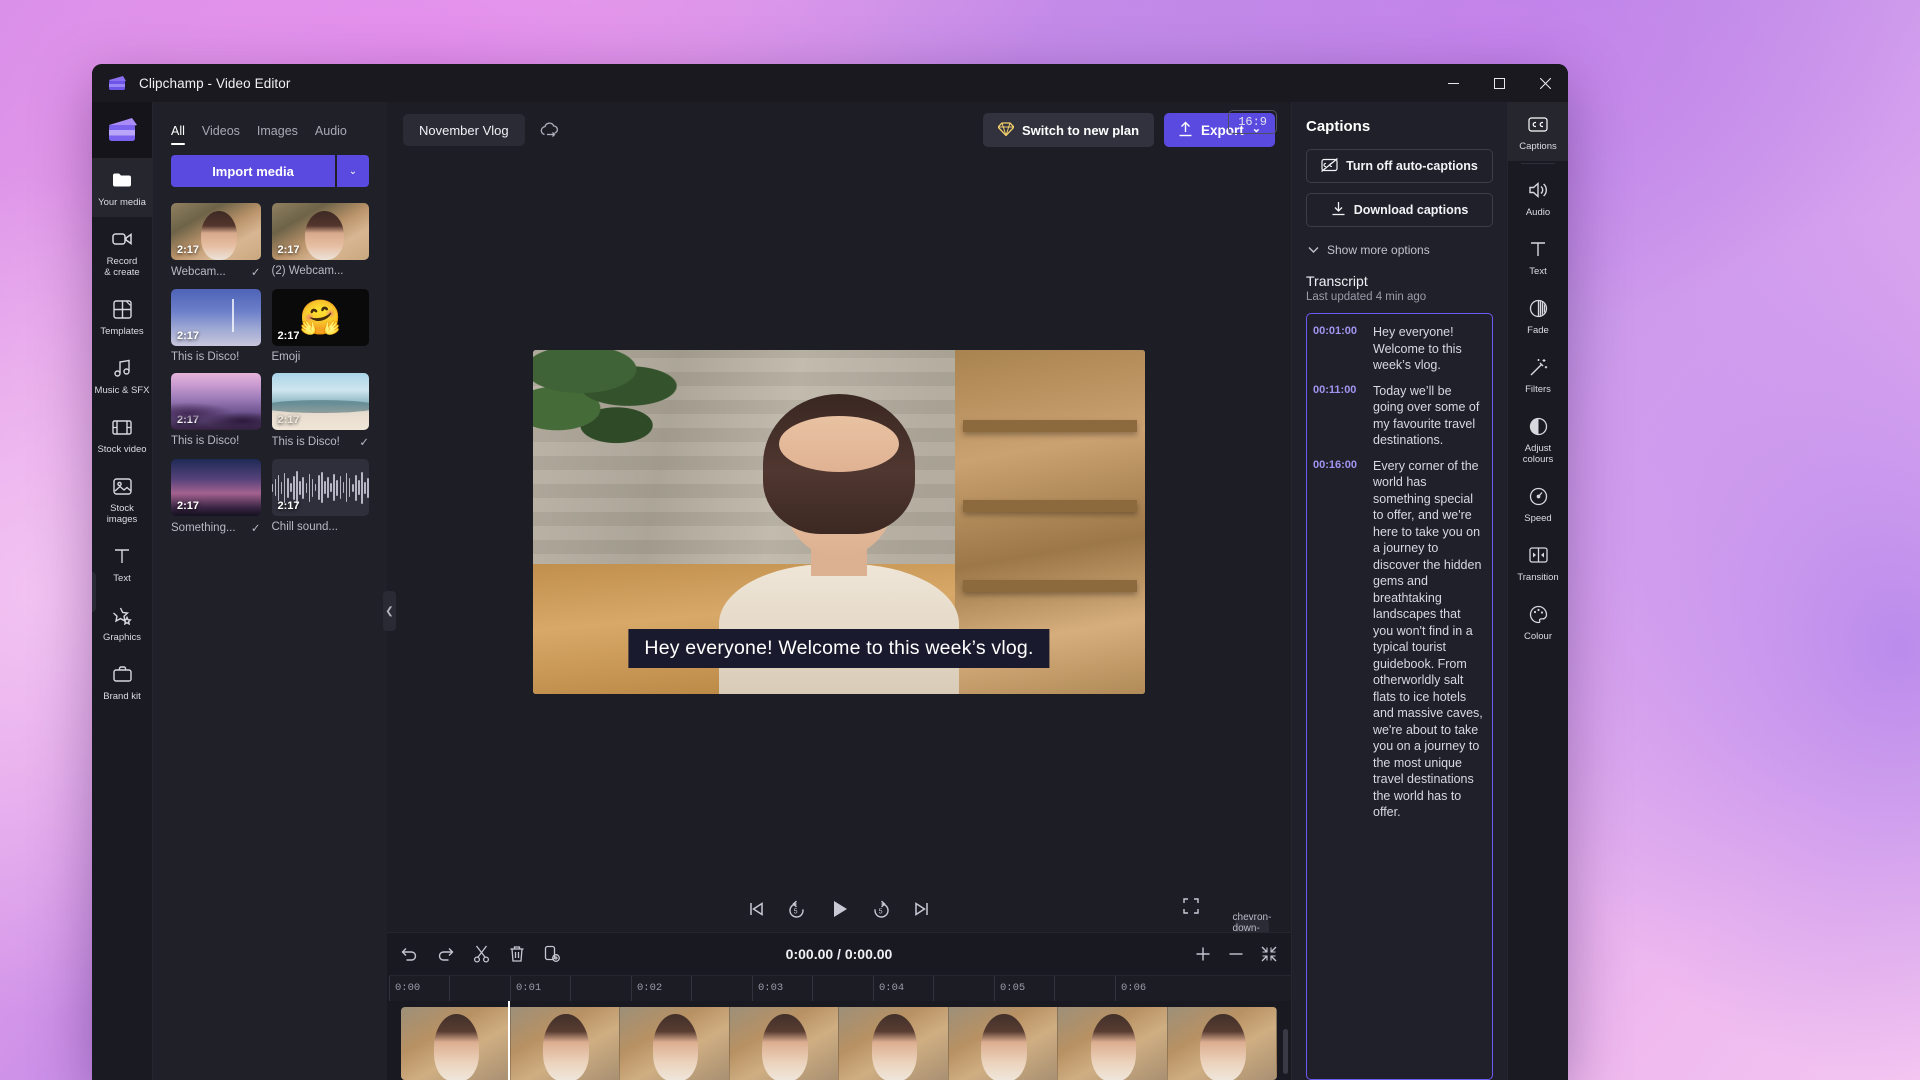  What do you see at coordinates (320, 317) in the screenshot?
I see `media-thumbnail: 🤗 2:17` at bounding box center [320, 317].